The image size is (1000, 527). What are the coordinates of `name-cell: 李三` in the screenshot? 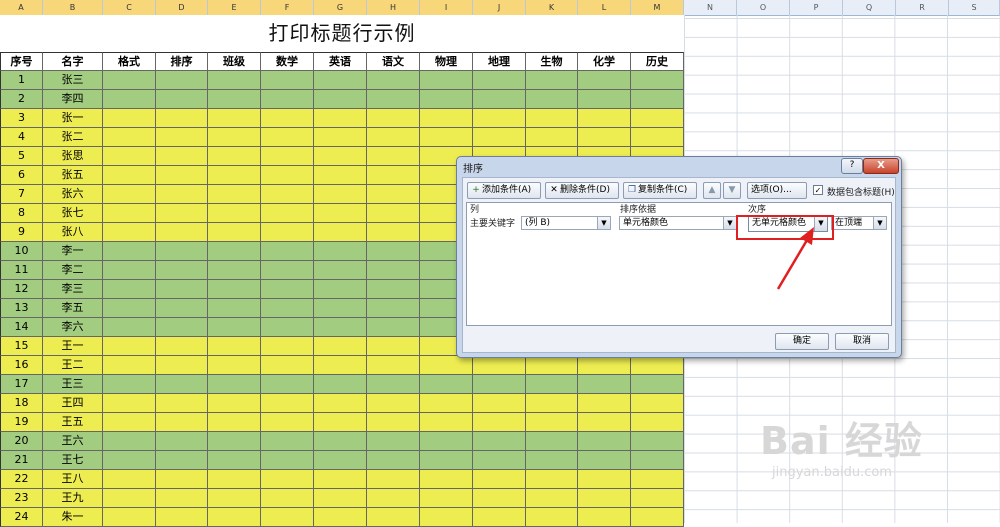 It's located at (73, 289).